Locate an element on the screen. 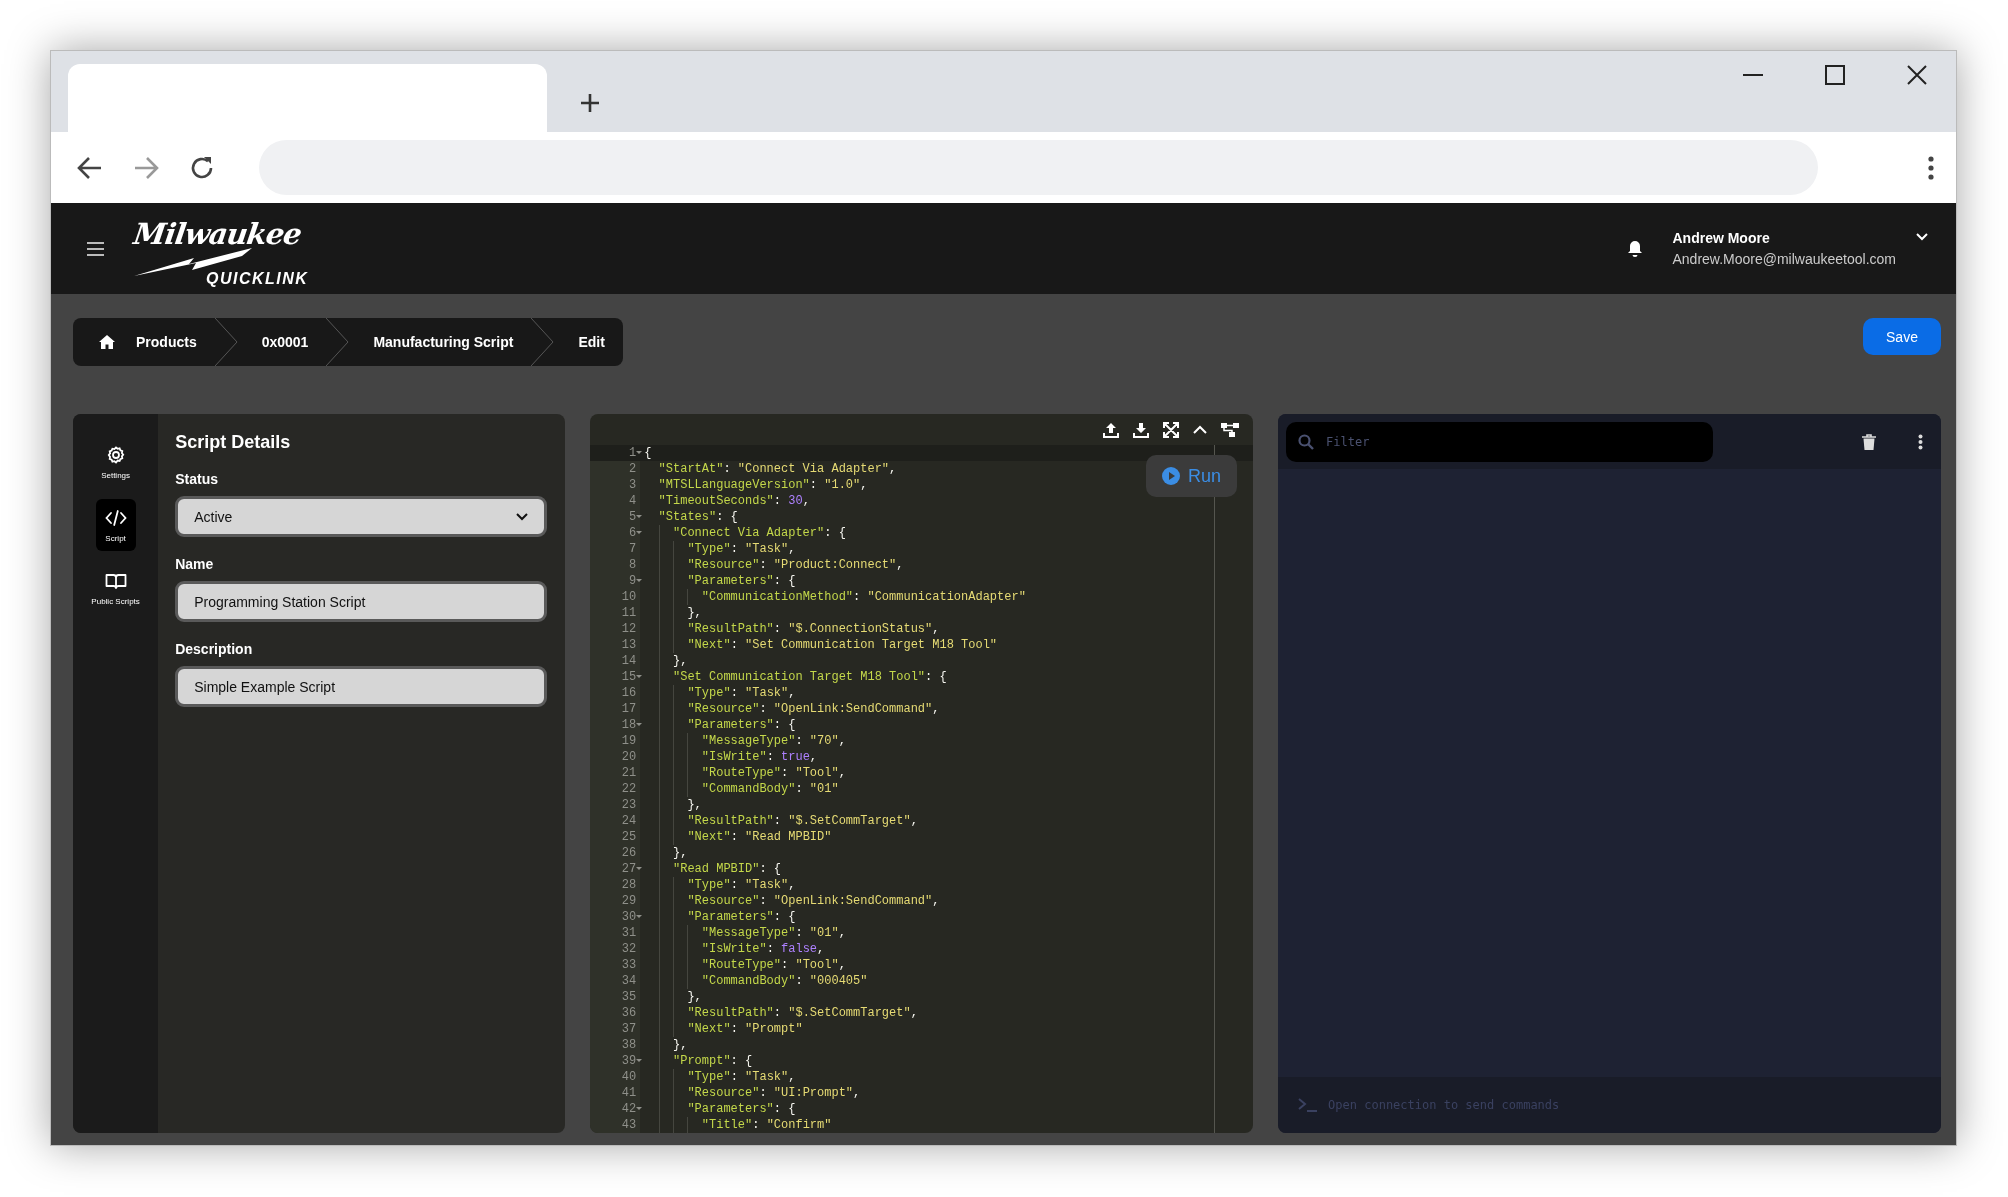 This screenshot has width=2008, height=1197. code-line: "Next": "Read MPBID" is located at coordinates (736, 837).